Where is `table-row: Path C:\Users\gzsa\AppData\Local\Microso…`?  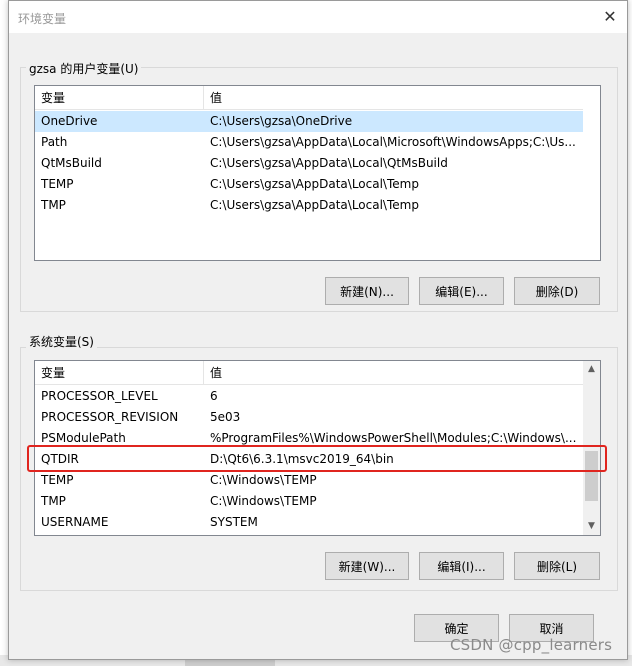 table-row: Path C:\Users\gzsa\AppData\Local\Microso… is located at coordinates (317, 142).